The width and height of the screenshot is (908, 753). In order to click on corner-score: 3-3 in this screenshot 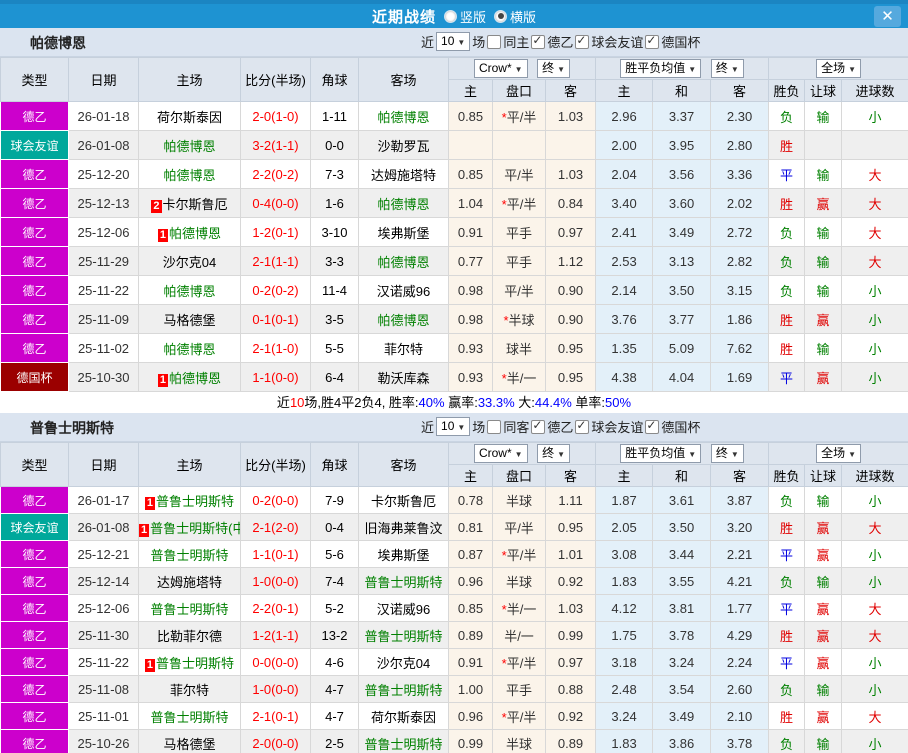, I will do `click(334, 261)`.